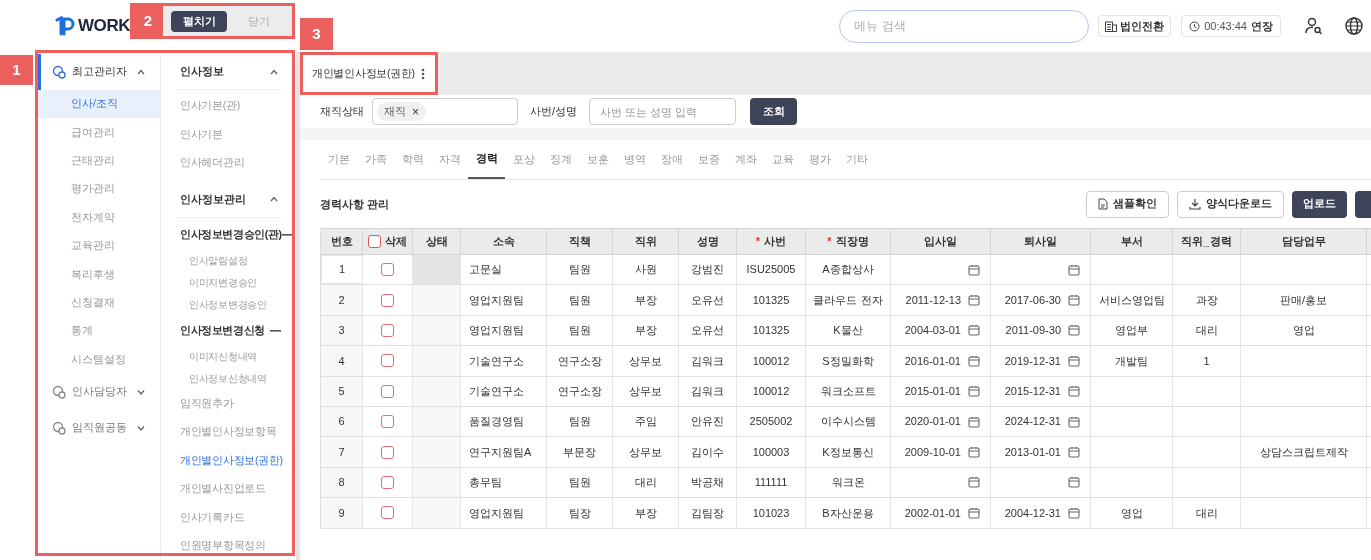 The height and width of the screenshot is (560, 1371). Describe the element at coordinates (745, 159) in the screenshot. I see `tab: 계좌` at that location.